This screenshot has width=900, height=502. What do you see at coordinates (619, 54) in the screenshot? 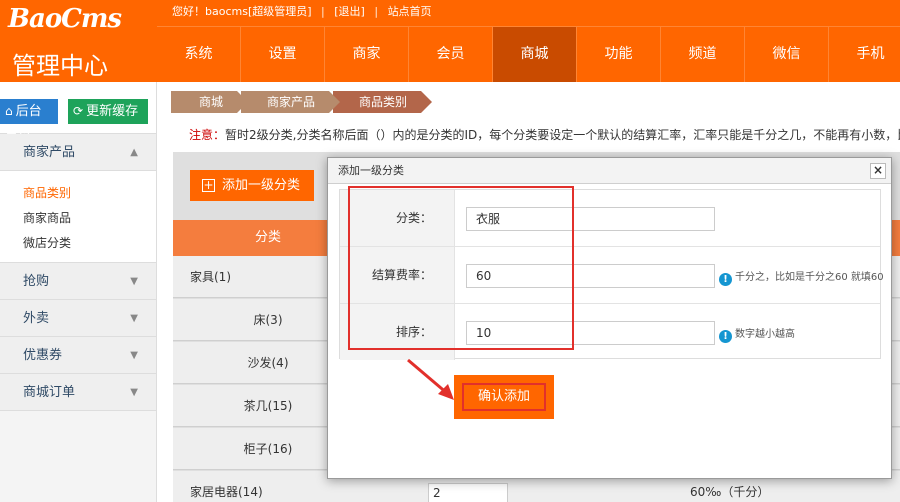
I see `nav-item-features: 功能` at bounding box center [619, 54].